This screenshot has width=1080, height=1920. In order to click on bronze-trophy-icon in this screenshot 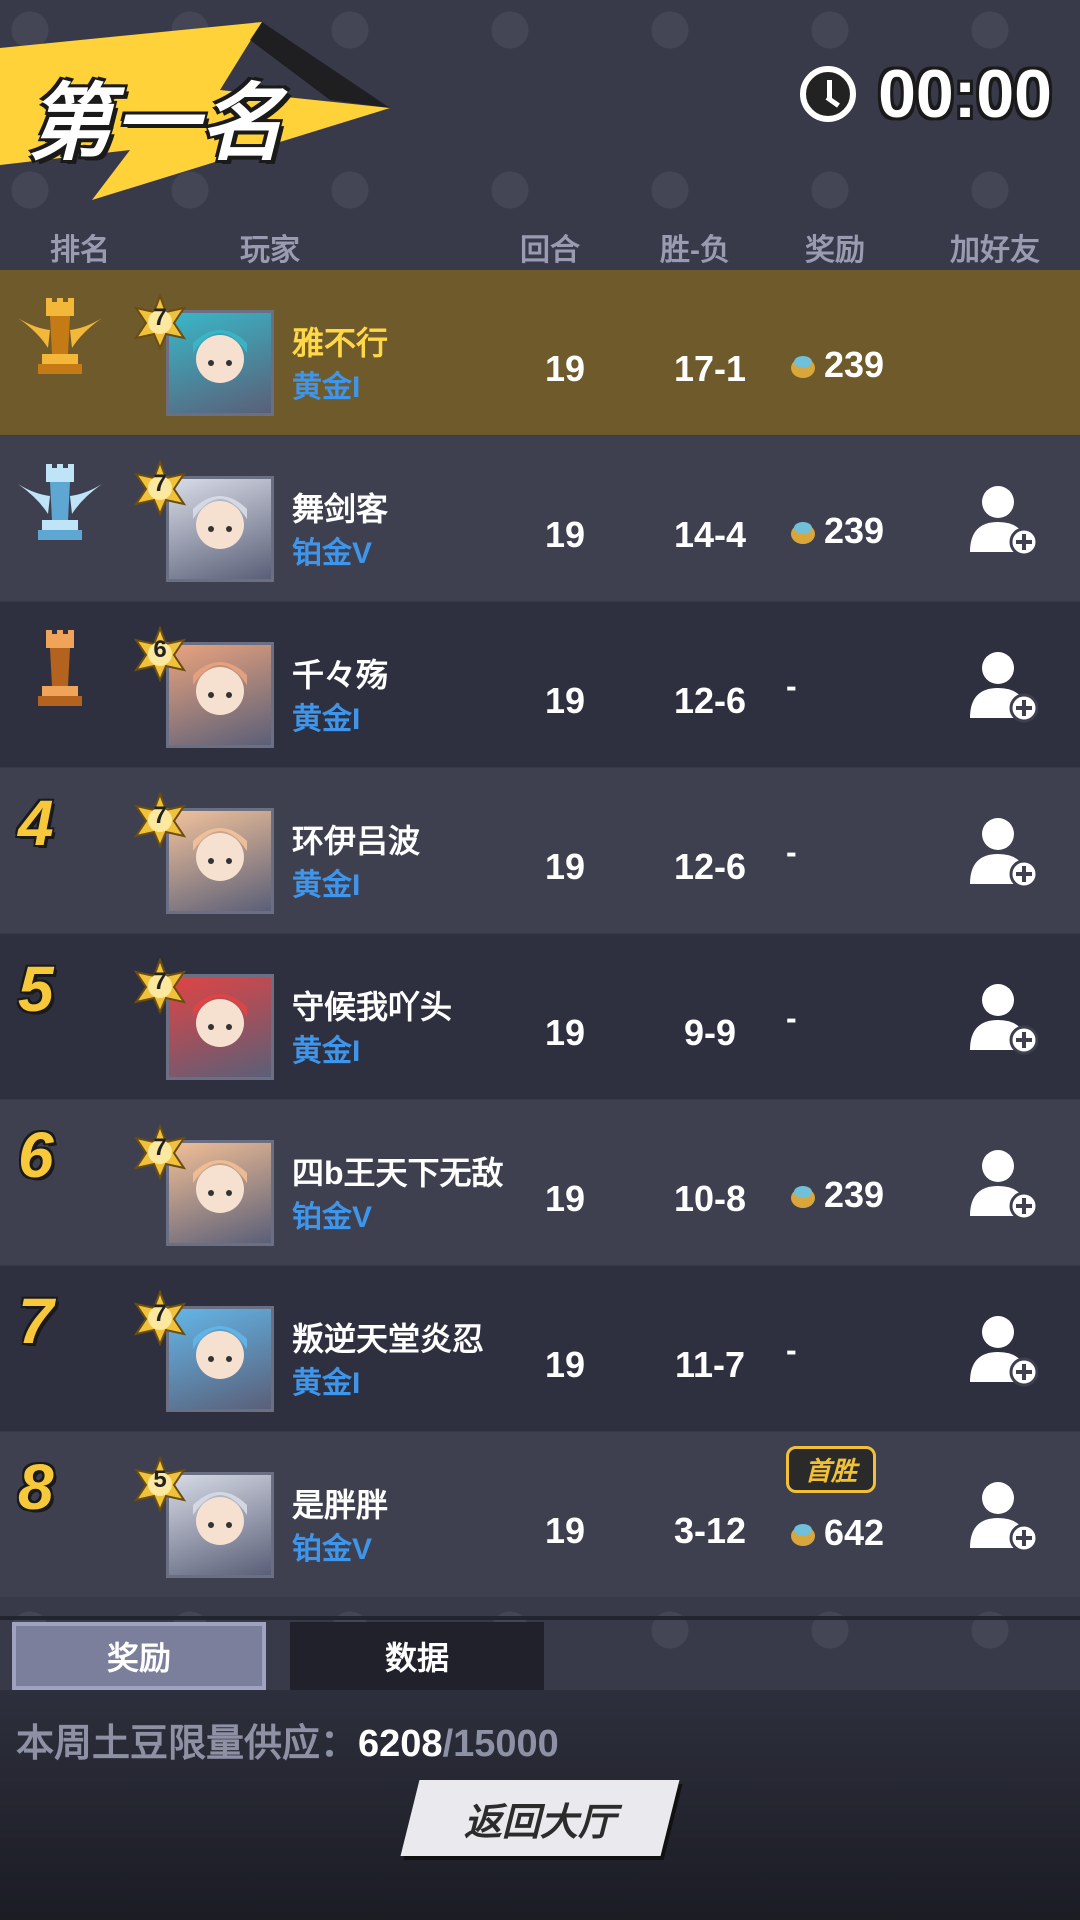, I will do `click(60, 668)`.